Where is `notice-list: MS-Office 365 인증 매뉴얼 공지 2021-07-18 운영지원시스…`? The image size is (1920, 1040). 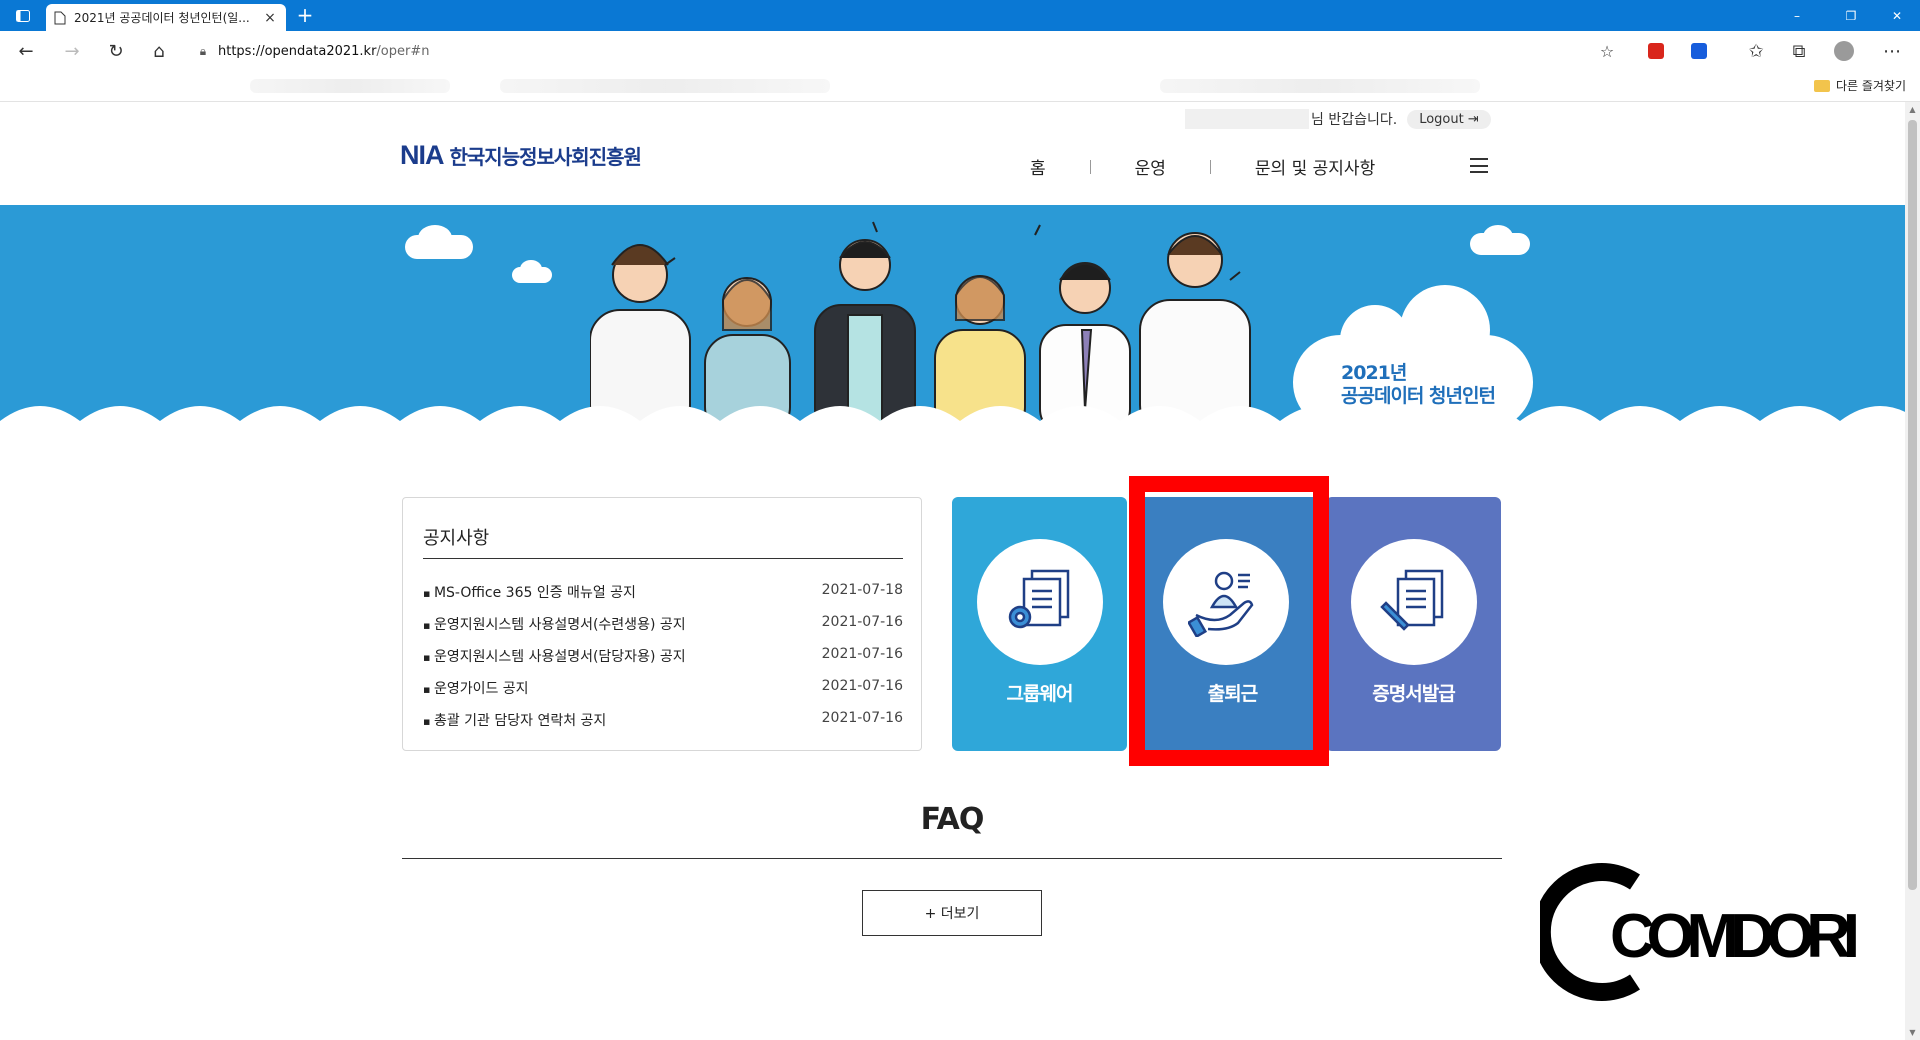
notice-list: MS-Office 365 인증 매뉴얼 공지 2021-07-18 운영지원시스… is located at coordinates (663, 662).